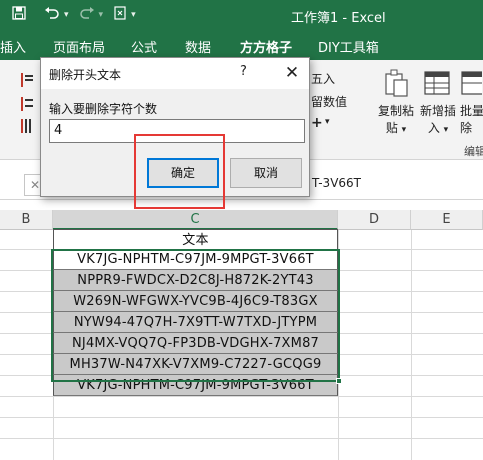  Describe the element at coordinates (120, 15) in the screenshot. I see `format-painter-icon` at that location.